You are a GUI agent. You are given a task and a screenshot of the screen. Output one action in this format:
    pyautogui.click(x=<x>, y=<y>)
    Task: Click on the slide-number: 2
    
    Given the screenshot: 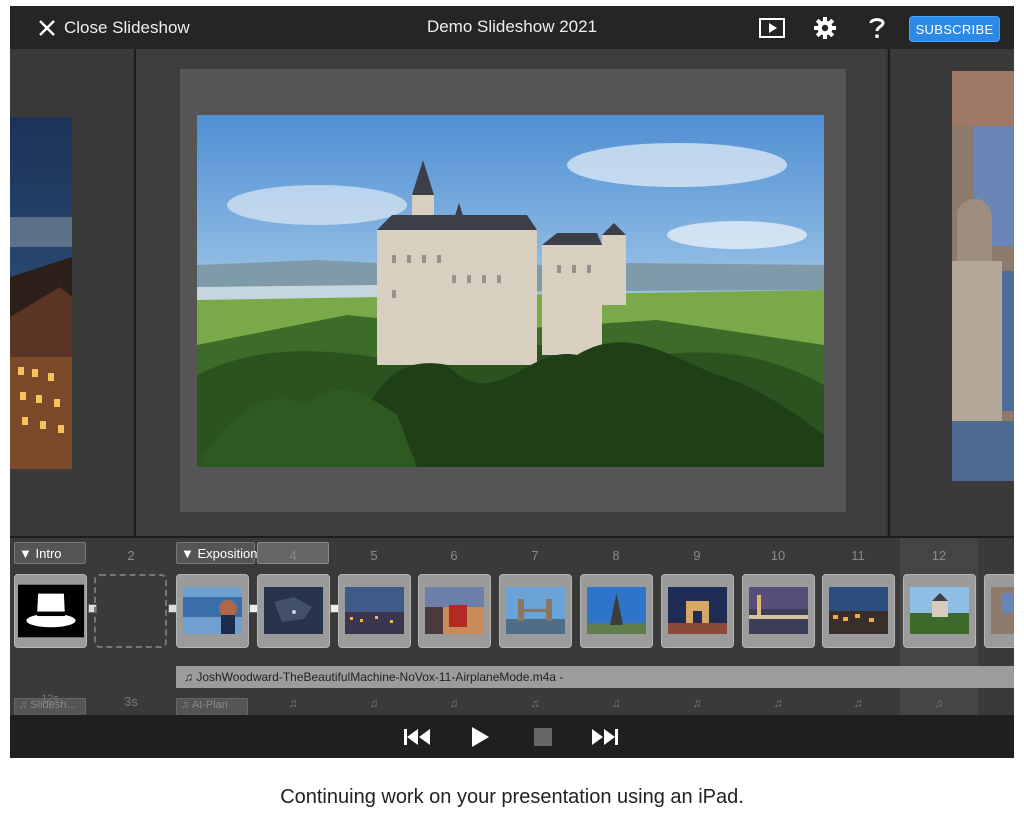 What is the action you would take?
    pyautogui.click(x=131, y=555)
    